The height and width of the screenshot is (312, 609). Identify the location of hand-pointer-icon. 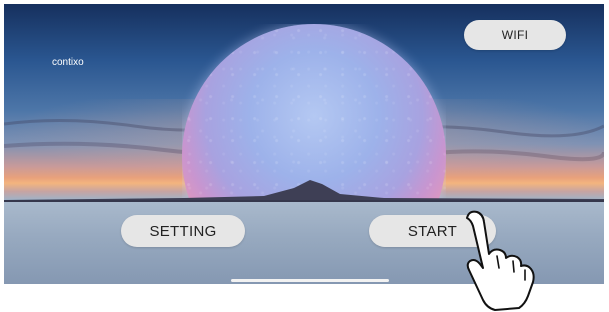
(500, 260).